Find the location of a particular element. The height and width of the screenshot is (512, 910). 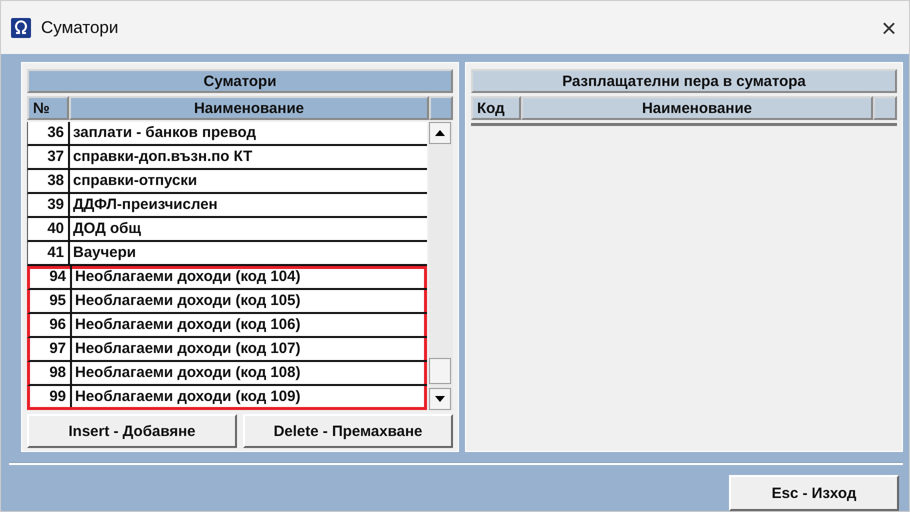

name-cell-text: Необлагаеми доходи (код 106) is located at coordinates (188, 325).